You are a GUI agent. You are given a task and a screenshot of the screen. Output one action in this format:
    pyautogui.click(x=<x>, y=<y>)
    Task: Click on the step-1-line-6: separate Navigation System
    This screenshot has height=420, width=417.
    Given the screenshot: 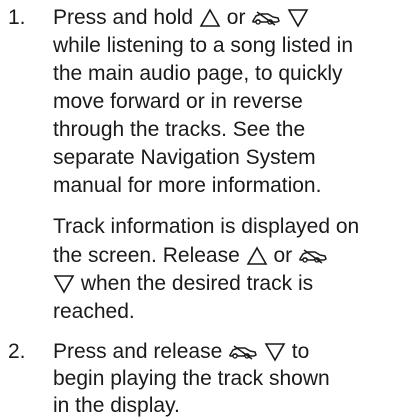 What is the action you would take?
    pyautogui.click(x=184, y=157)
    